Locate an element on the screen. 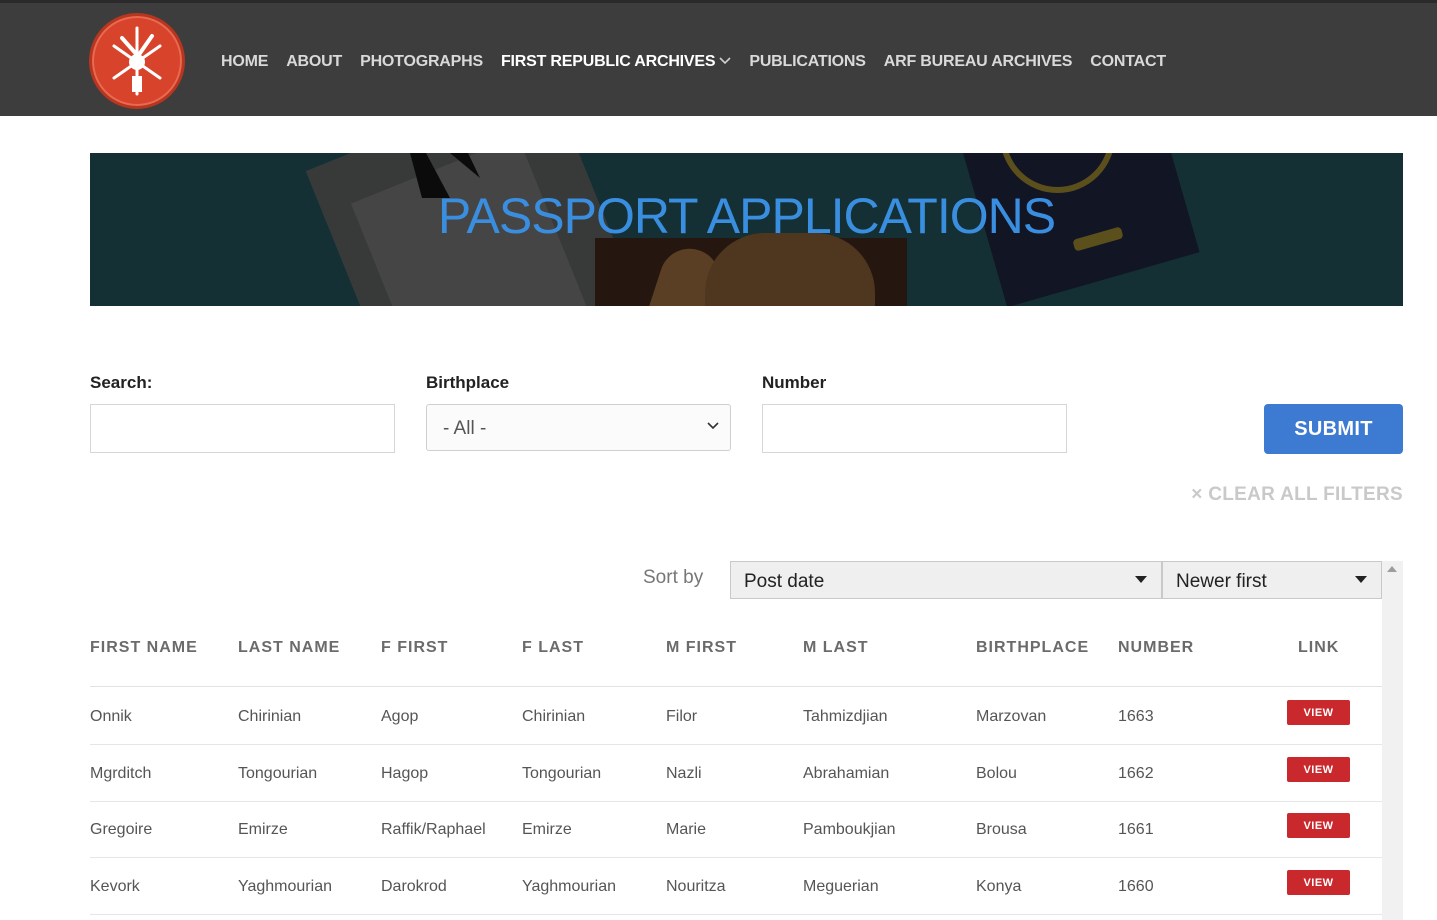 The height and width of the screenshot is (920, 1437). nav-publications: PUBLICATIONS is located at coordinates (807, 62).